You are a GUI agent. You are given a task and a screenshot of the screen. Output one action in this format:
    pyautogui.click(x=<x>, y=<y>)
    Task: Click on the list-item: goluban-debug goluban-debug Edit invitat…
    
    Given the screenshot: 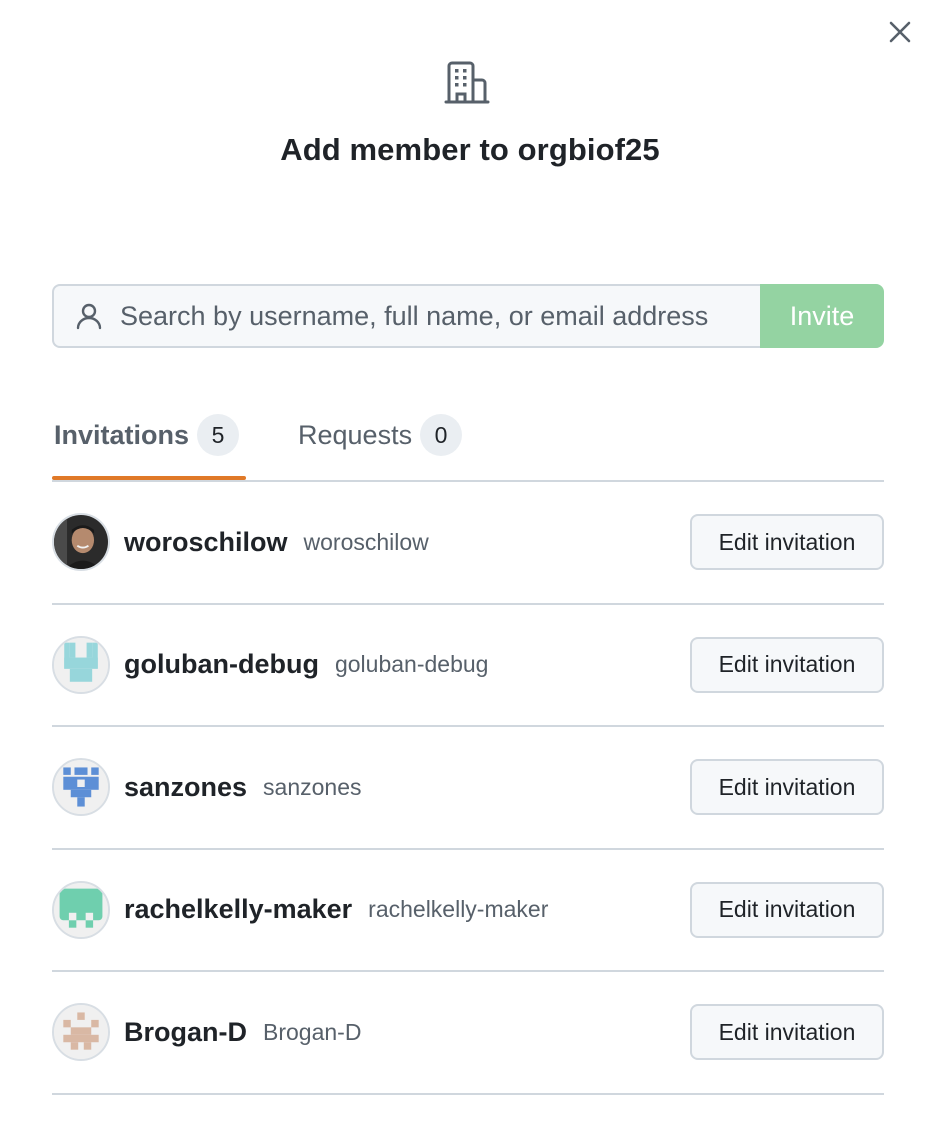 What is the action you would take?
    pyautogui.click(x=468, y=666)
    